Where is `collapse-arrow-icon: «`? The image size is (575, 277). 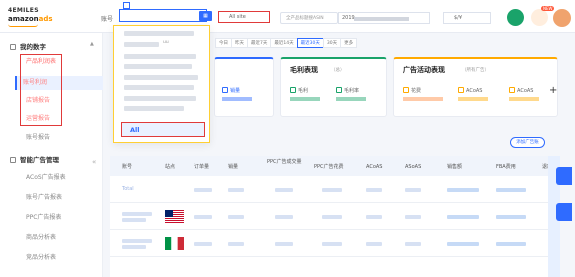
collapse-arrow-icon: « is located at coordinates (94, 162).